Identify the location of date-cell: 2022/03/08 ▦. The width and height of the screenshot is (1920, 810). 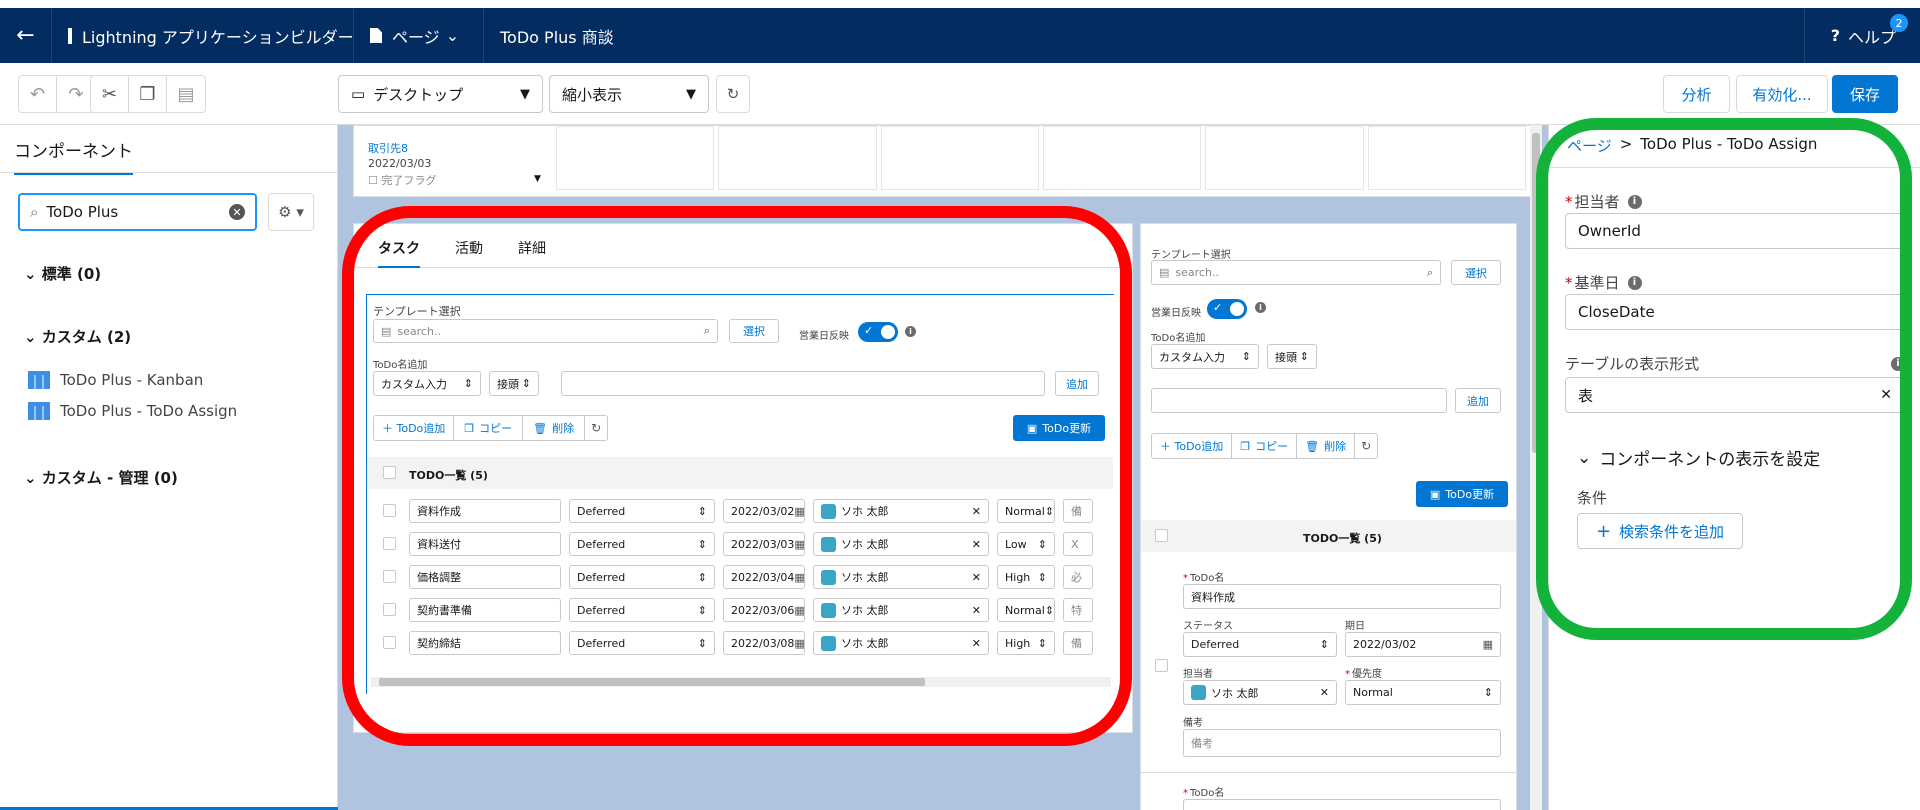
(764, 643).